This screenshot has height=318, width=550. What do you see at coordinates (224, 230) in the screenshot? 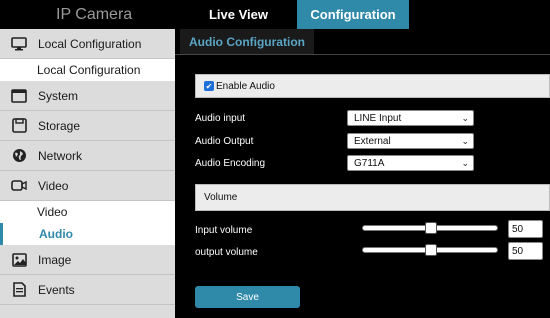
I see `input-volume-label: Input volume` at bounding box center [224, 230].